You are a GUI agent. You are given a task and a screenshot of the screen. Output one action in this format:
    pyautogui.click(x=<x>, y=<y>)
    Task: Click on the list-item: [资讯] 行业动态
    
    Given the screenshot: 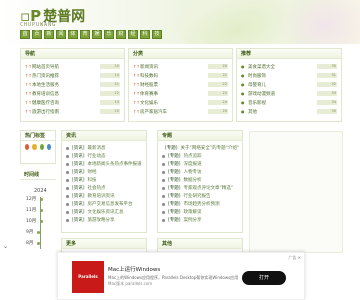 What is the action you would take?
    pyautogui.click(x=104, y=156)
    